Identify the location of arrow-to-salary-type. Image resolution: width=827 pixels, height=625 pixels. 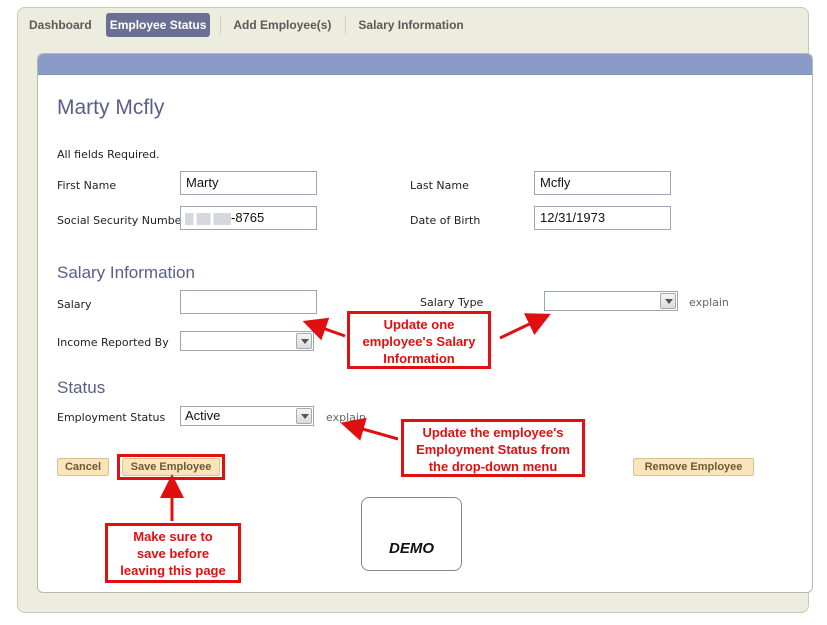
(525, 326).